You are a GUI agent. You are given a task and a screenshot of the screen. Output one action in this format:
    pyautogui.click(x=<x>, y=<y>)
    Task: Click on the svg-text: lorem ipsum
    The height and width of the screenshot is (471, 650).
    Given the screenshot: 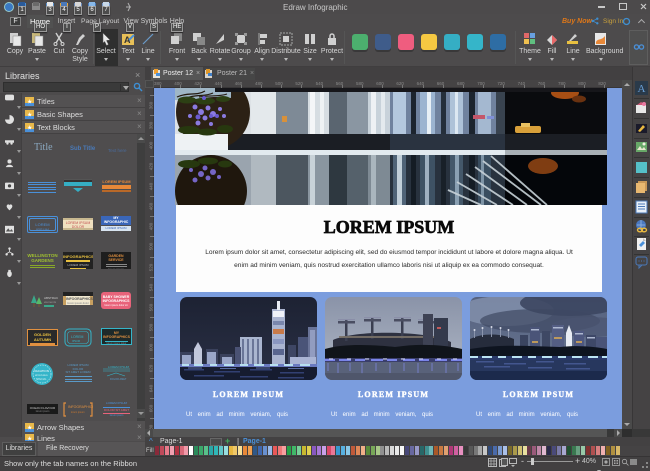 What is the action you would take?
    pyautogui.click(x=78, y=412)
    